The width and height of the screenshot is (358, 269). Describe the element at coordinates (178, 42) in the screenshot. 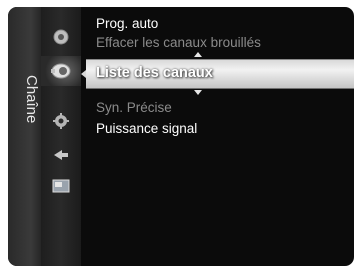

I see `menu-item-effacer-canaux: Effacer les canaux brouillés` at that location.